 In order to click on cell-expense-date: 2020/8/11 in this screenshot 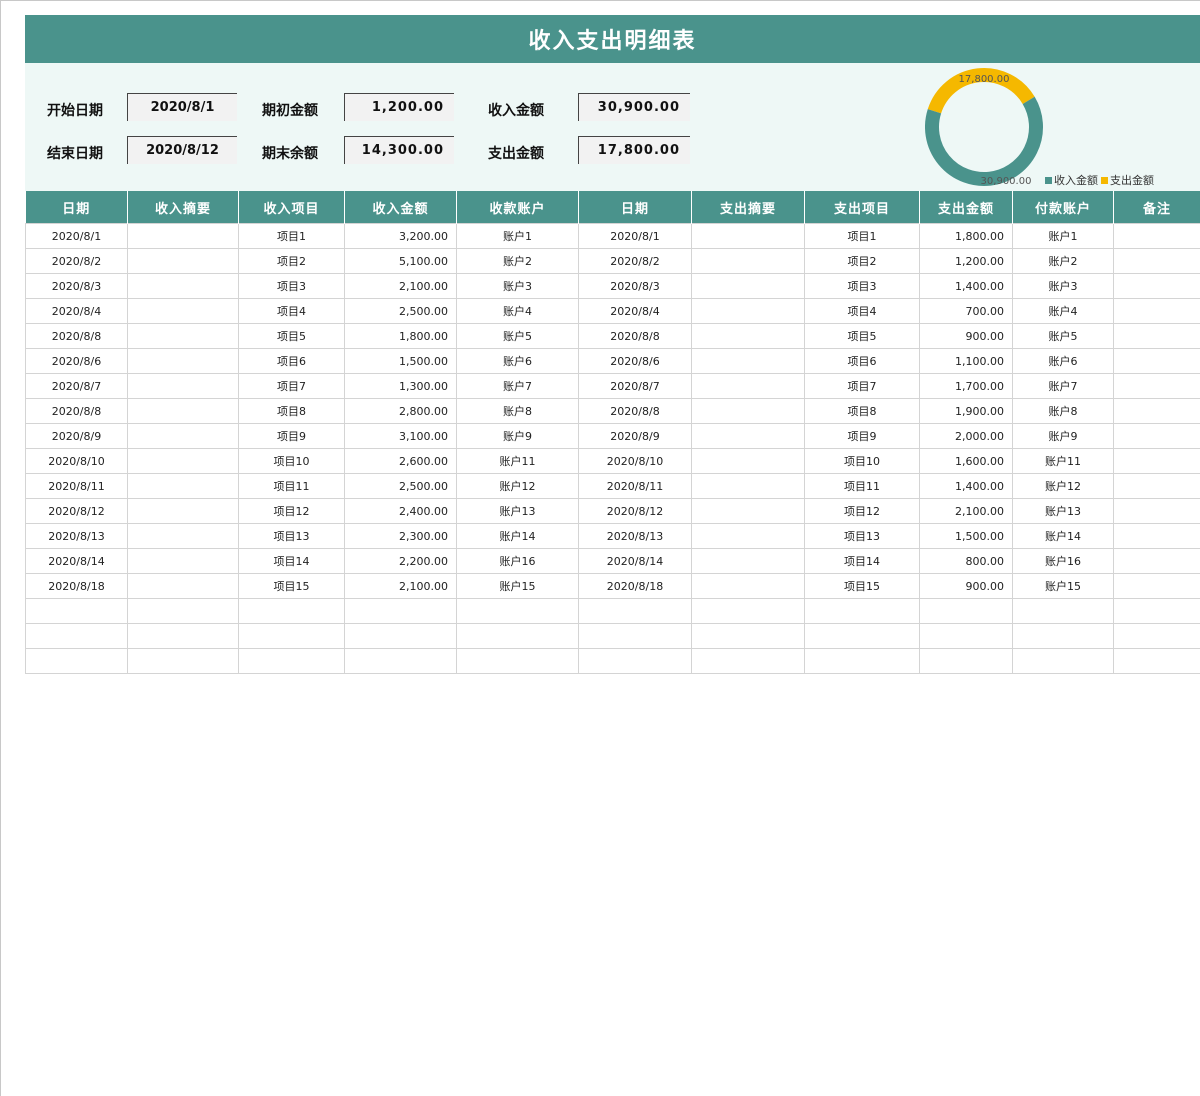, I will do `click(635, 486)`.